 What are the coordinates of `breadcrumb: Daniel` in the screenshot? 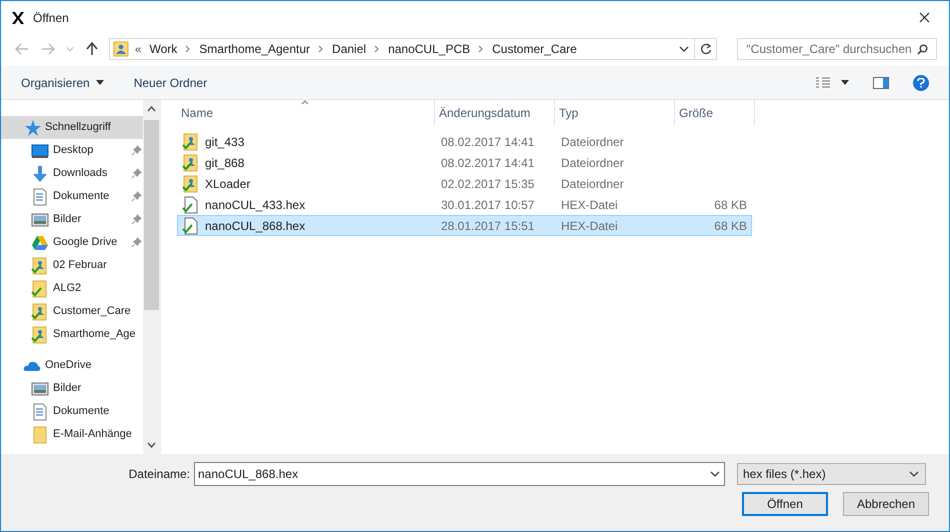 It's located at (349, 49).